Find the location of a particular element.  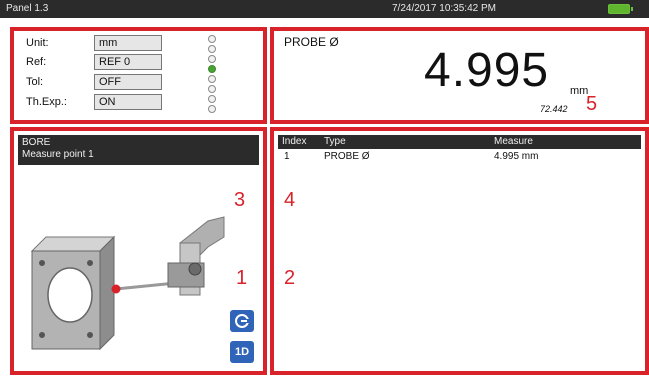

callout-2: 2 is located at coordinates (290, 278).